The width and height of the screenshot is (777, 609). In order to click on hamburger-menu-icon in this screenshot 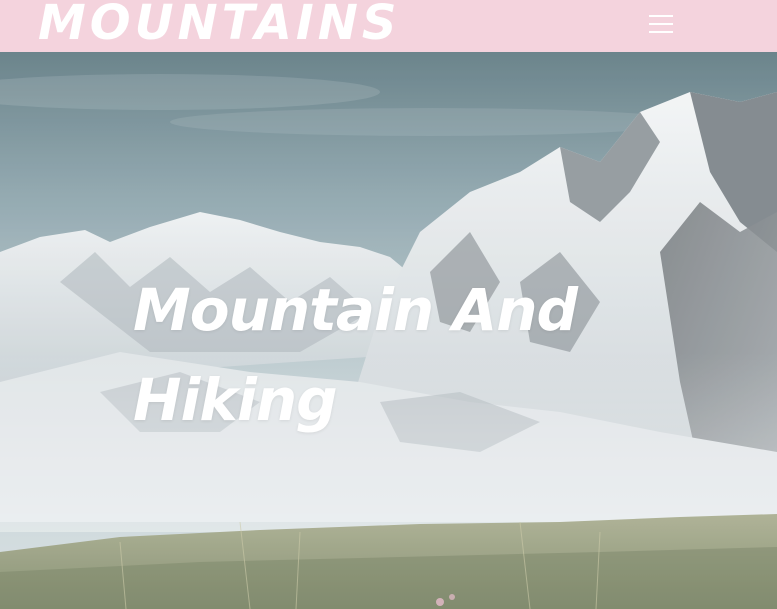, I will do `click(661, 24)`.